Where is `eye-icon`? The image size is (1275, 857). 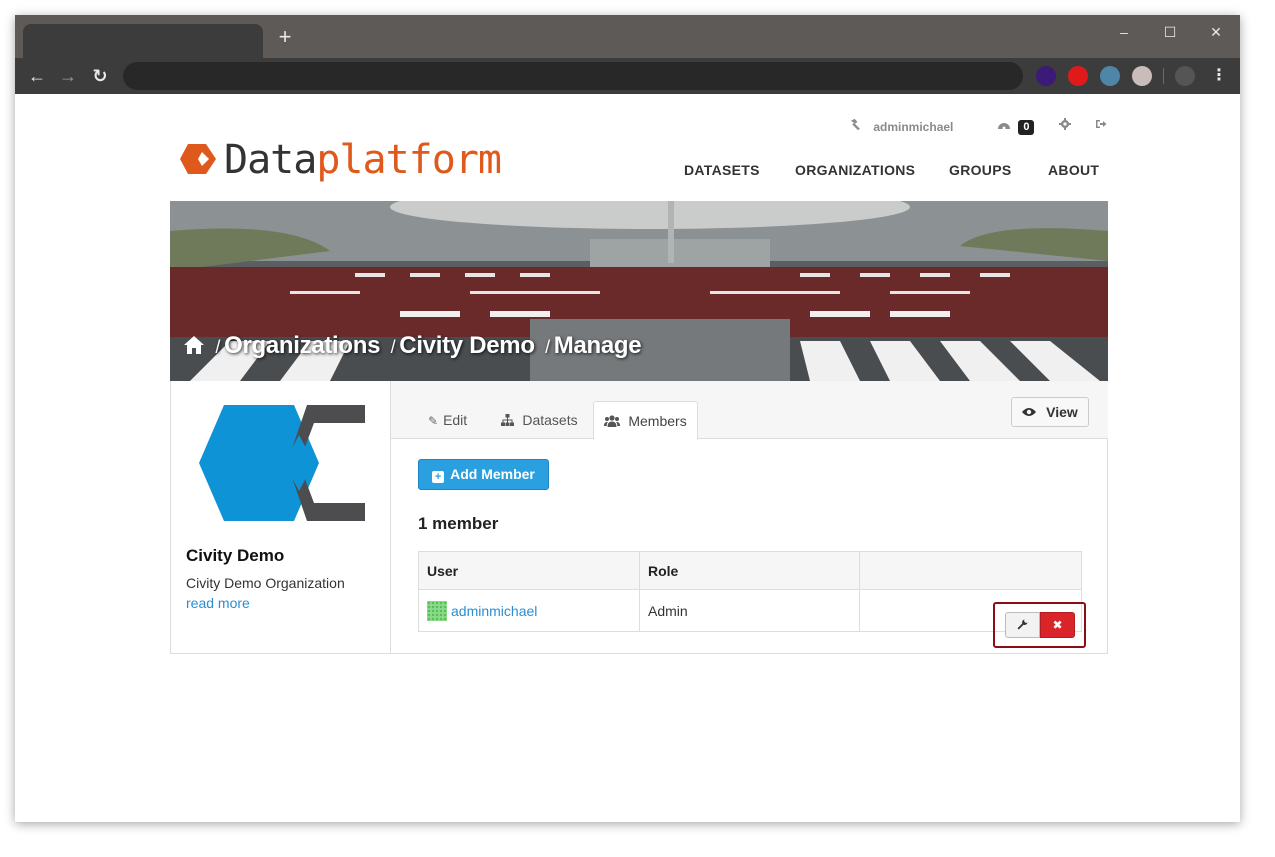 eye-icon is located at coordinates (1034, 412).